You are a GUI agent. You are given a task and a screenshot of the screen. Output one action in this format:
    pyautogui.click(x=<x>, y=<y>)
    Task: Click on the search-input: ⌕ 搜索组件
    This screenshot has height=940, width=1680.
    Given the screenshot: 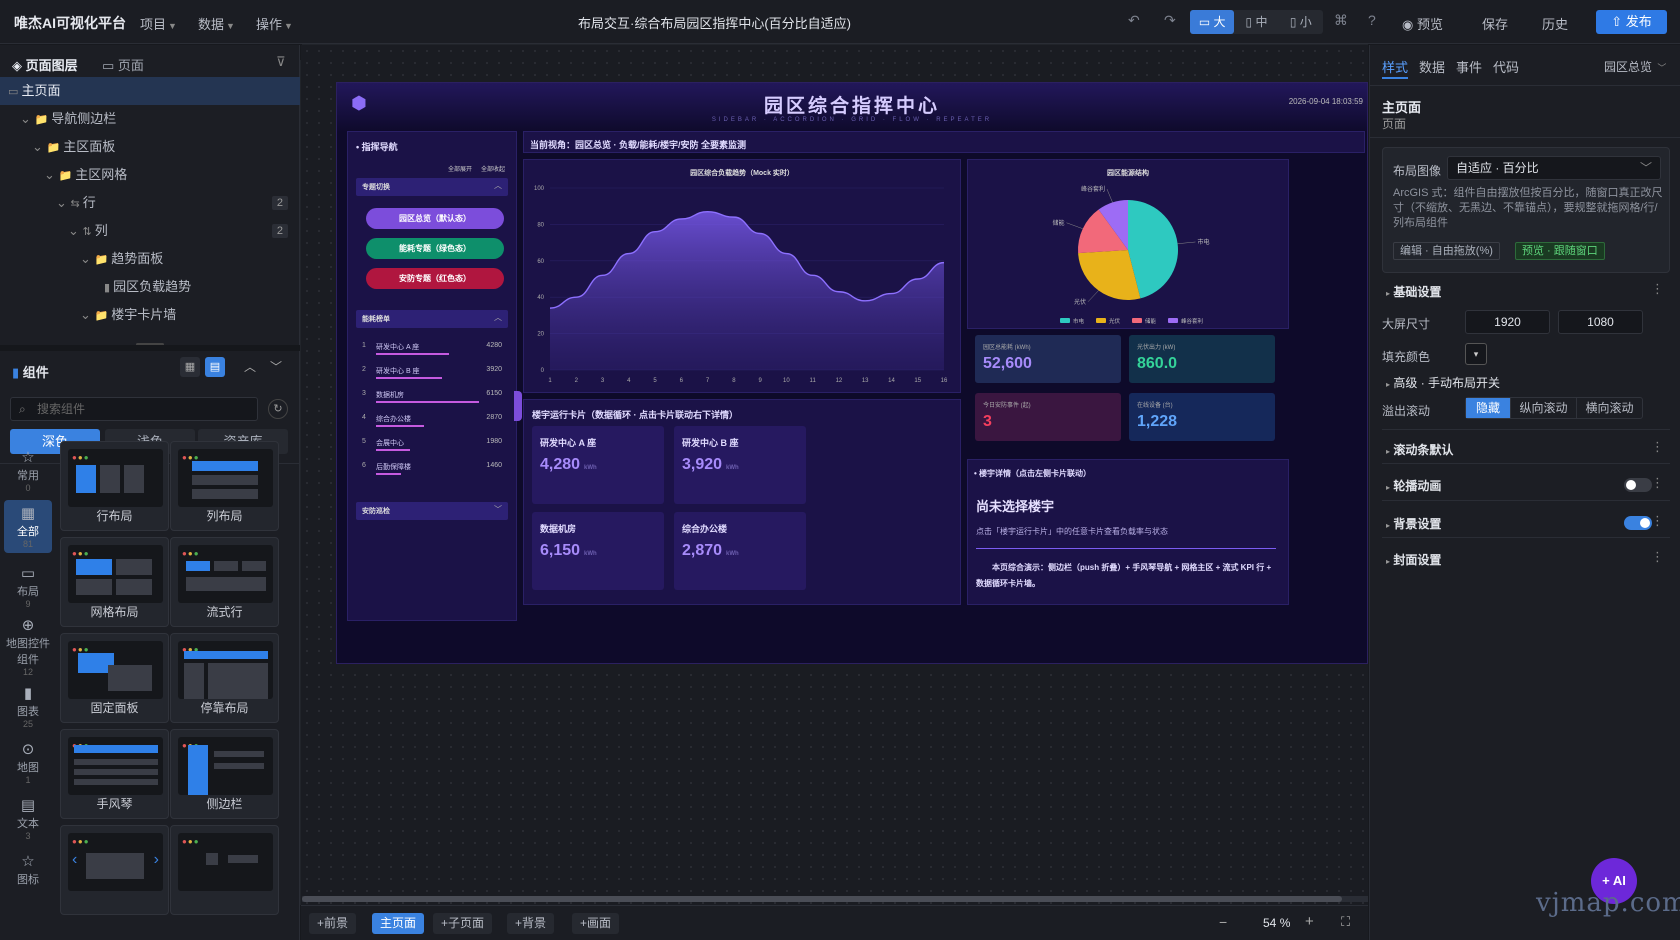 What is the action you would take?
    pyautogui.click(x=134, y=409)
    